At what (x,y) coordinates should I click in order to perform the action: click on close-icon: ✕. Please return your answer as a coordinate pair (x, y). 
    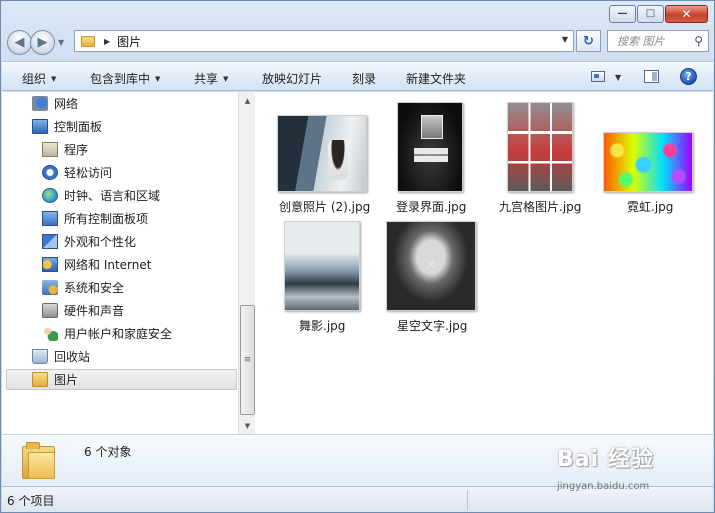
    Looking at the image, I should click on (686, 14).